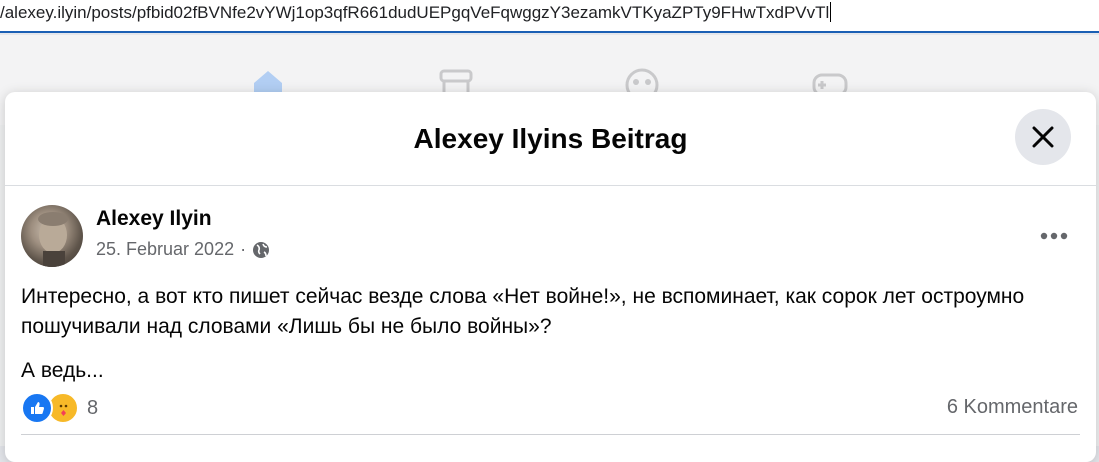 The width and height of the screenshot is (1099, 462). I want to click on author-name: Alexey Ilyin, so click(154, 219).